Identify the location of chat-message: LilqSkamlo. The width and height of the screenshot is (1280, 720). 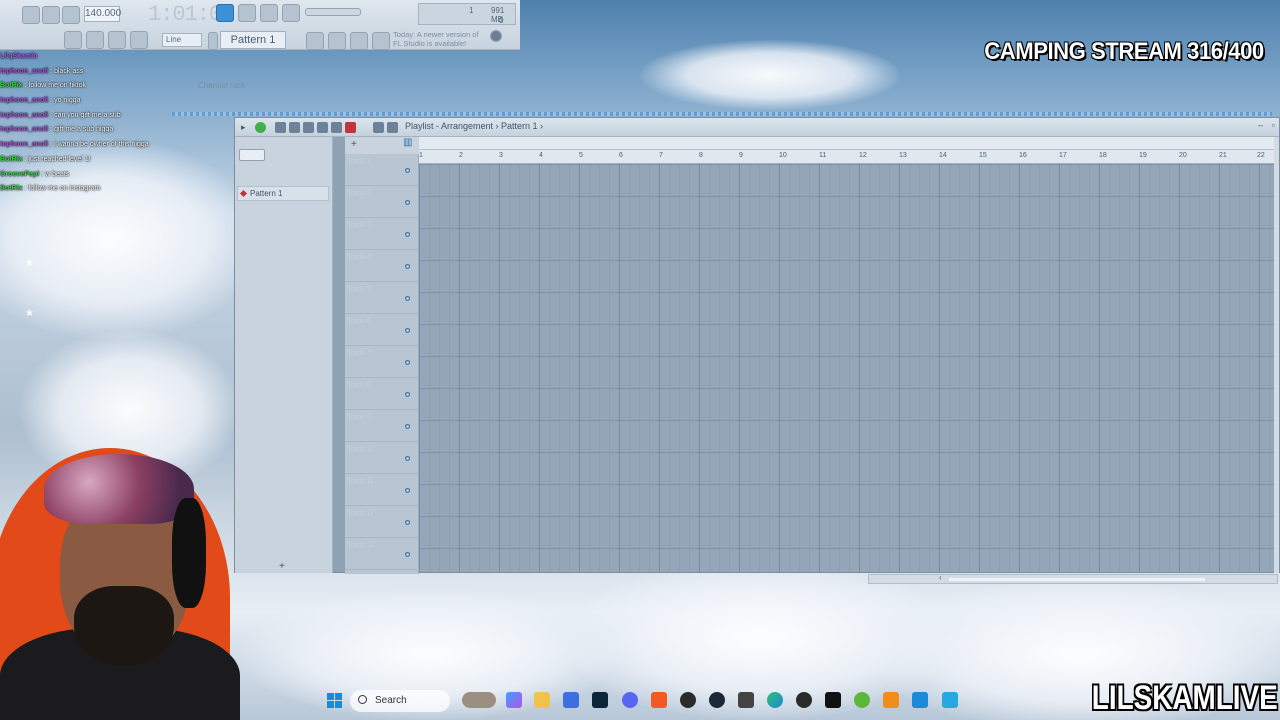
(150, 57).